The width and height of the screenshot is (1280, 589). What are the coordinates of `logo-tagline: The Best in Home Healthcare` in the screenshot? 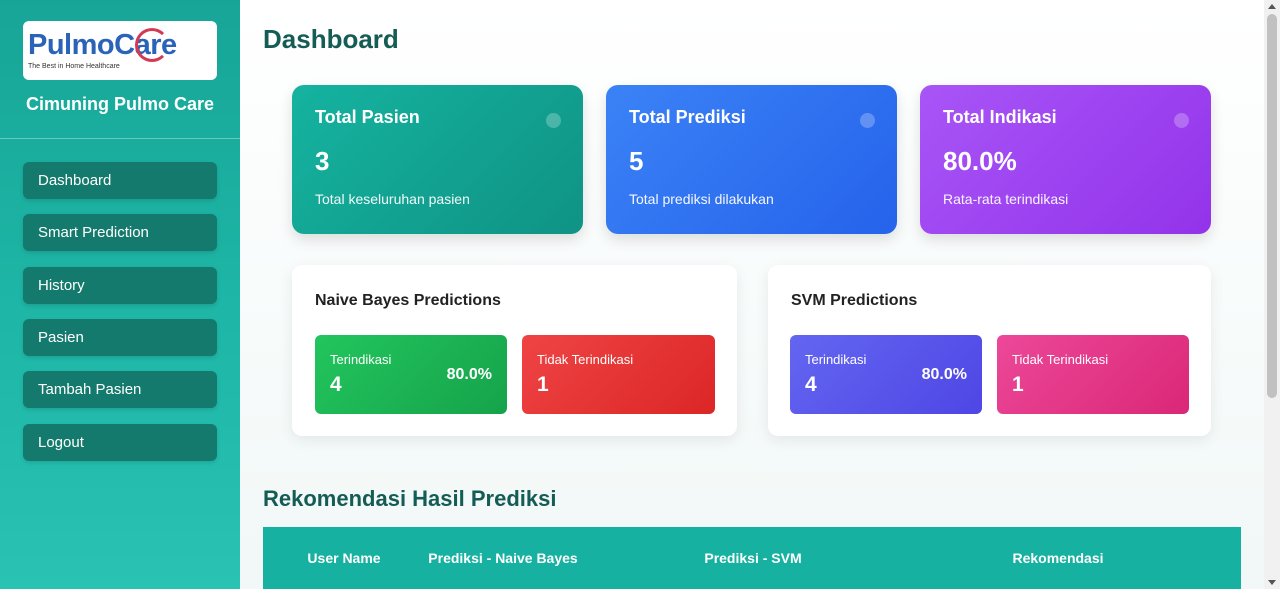 It's located at (74, 66).